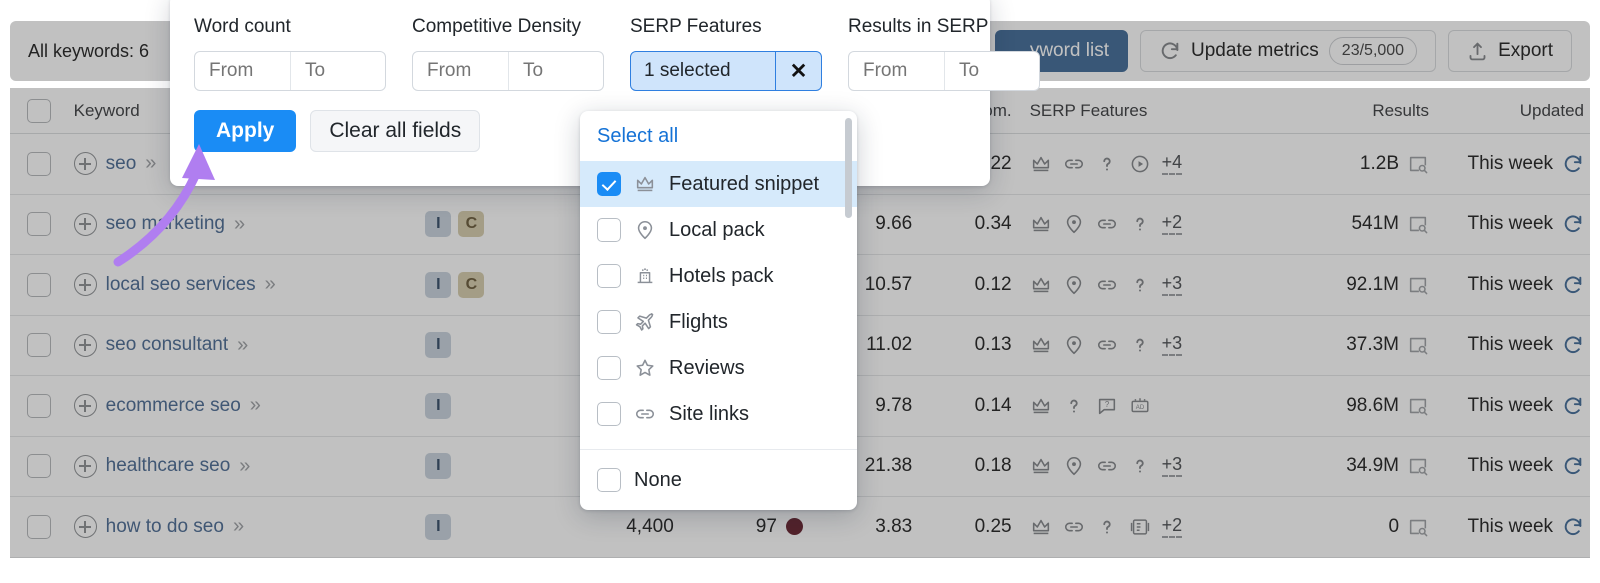 Image resolution: width=1600 pixels, height=583 pixels. I want to click on update-metrics-button: Update metrics 23/5,000, so click(1288, 51).